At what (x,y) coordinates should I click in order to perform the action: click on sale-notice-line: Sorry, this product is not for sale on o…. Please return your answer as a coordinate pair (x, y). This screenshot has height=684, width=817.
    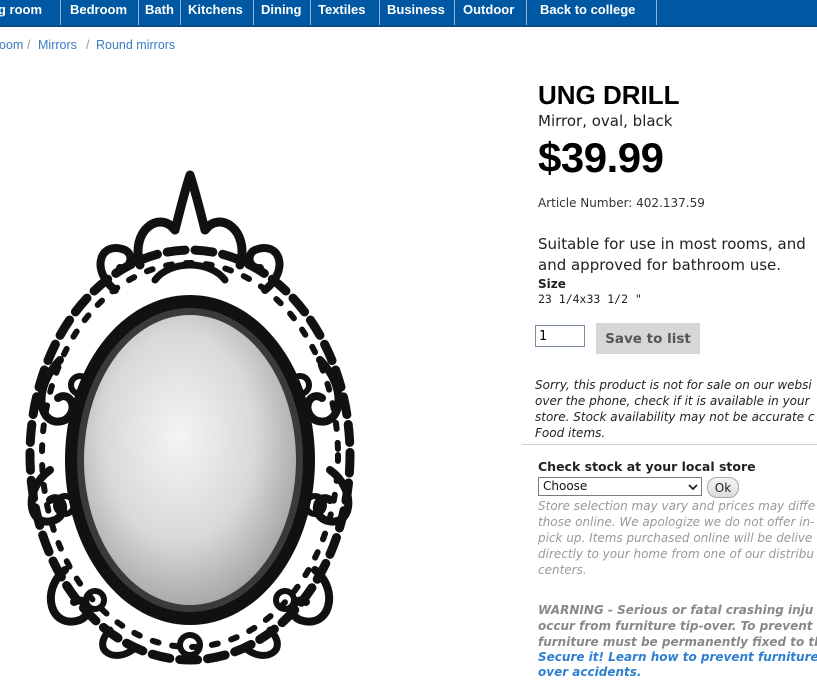
    Looking at the image, I should click on (673, 385).